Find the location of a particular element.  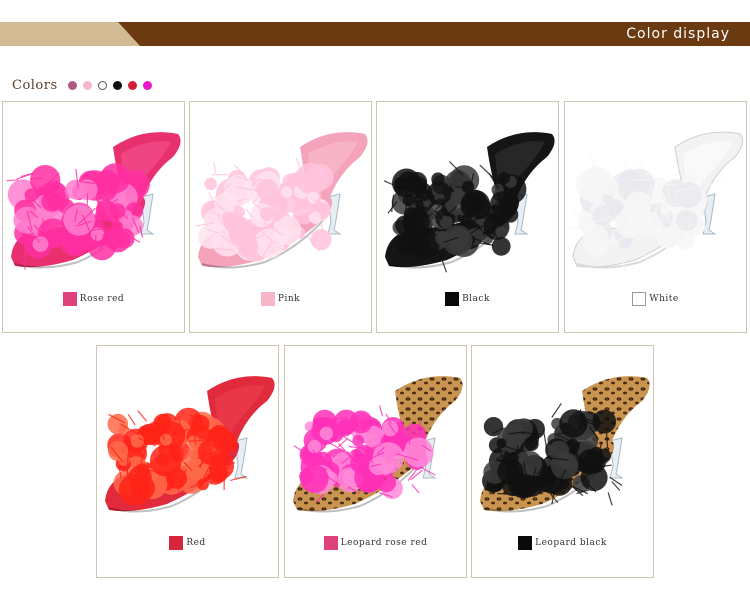

dot-black is located at coordinates (117, 85).